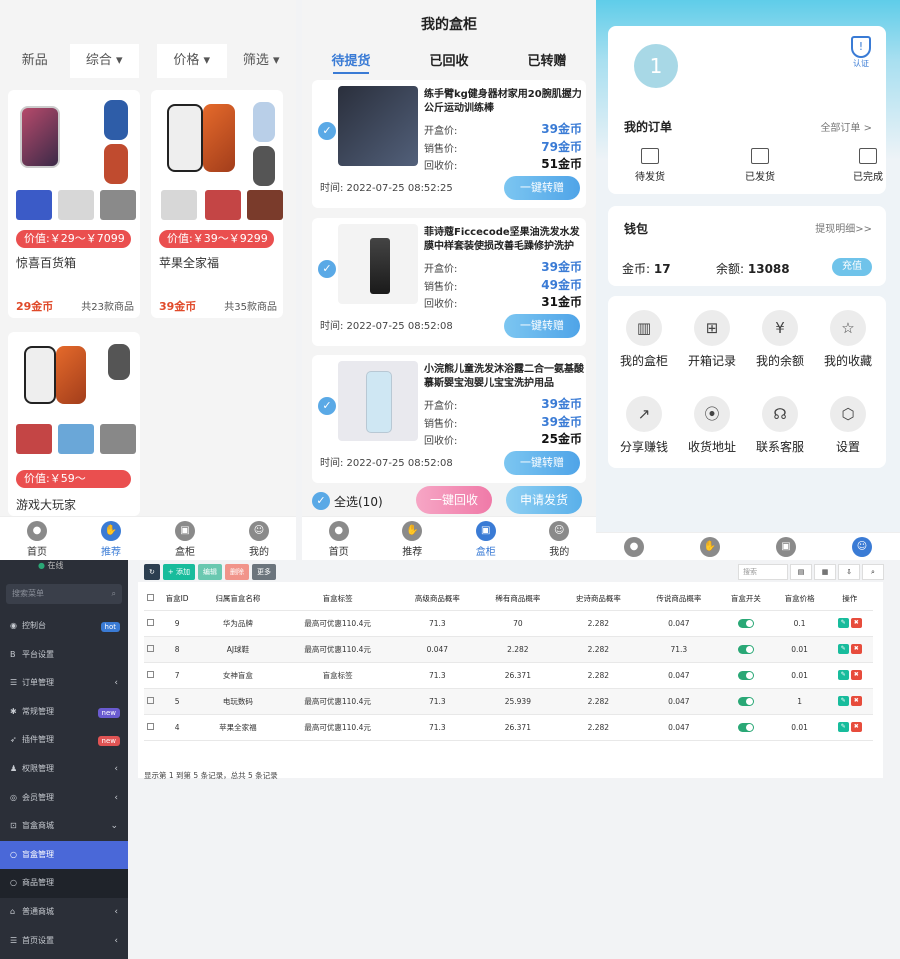  I want to click on menu-permissions: ♟ 权限管理 ‹, so click(64, 769).